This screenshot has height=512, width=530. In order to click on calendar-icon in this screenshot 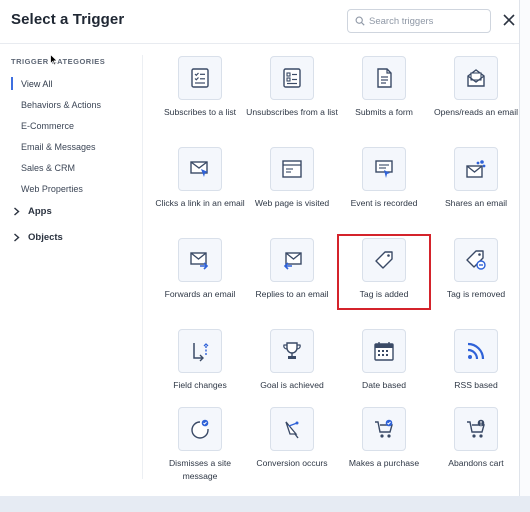, I will do `click(384, 351)`.